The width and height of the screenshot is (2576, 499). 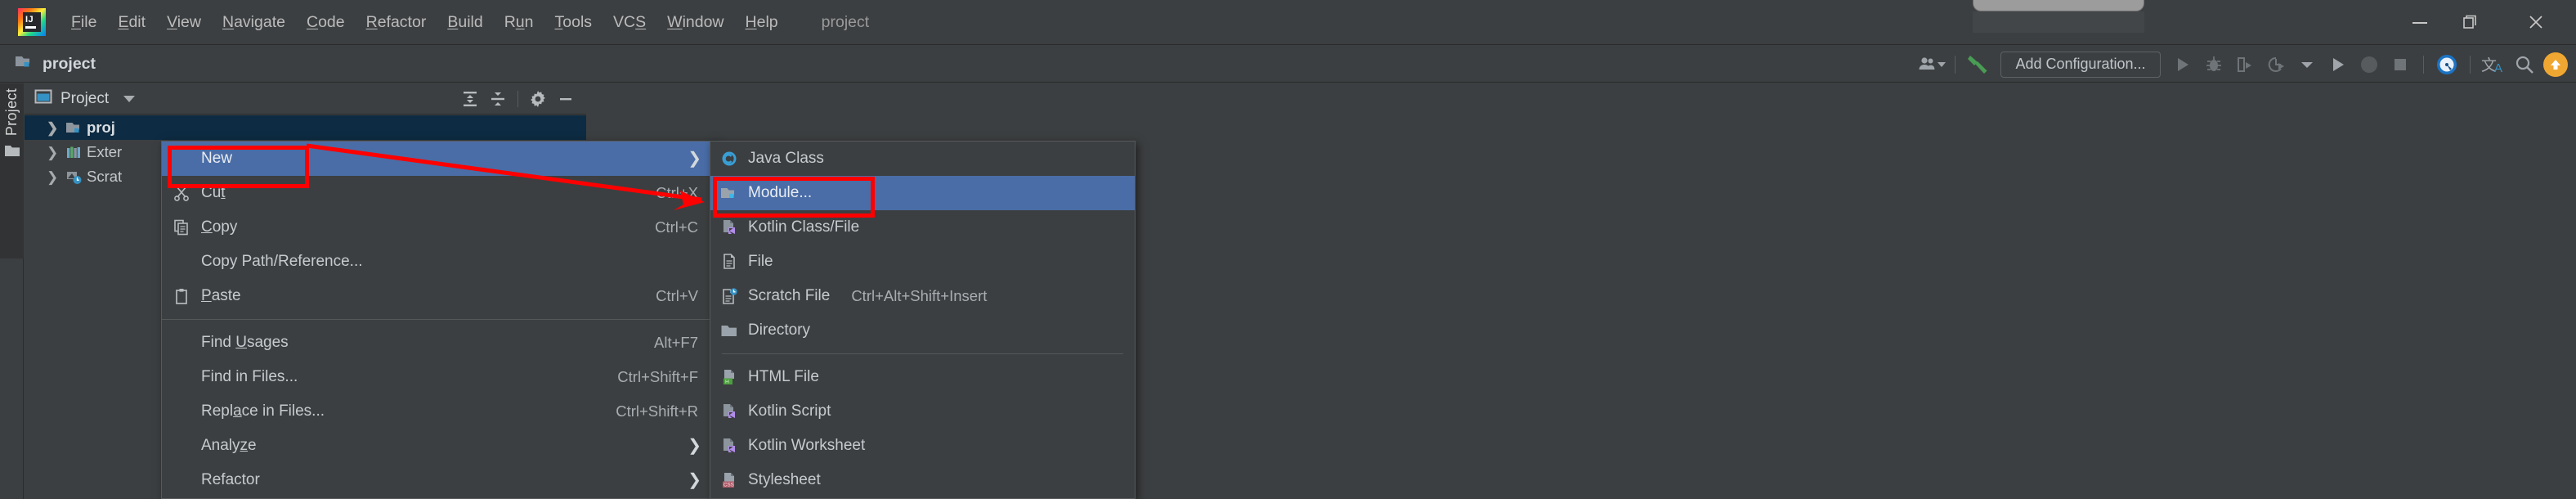 I want to click on stop-circle-icon, so click(x=2369, y=64).